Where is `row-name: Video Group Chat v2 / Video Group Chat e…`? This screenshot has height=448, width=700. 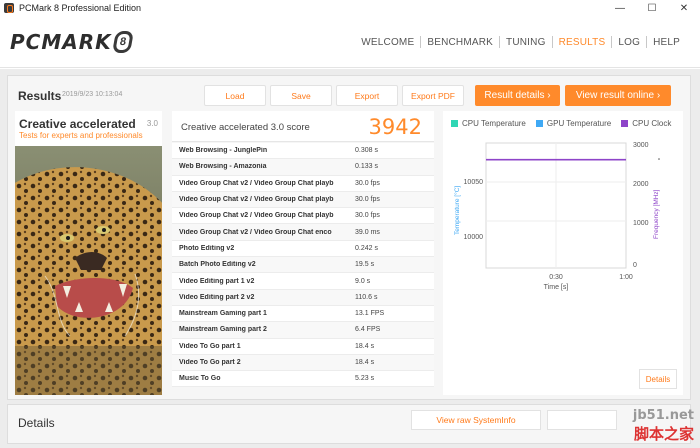 row-name: Video Group Chat v2 / Video Group Chat e… is located at coordinates (255, 232).